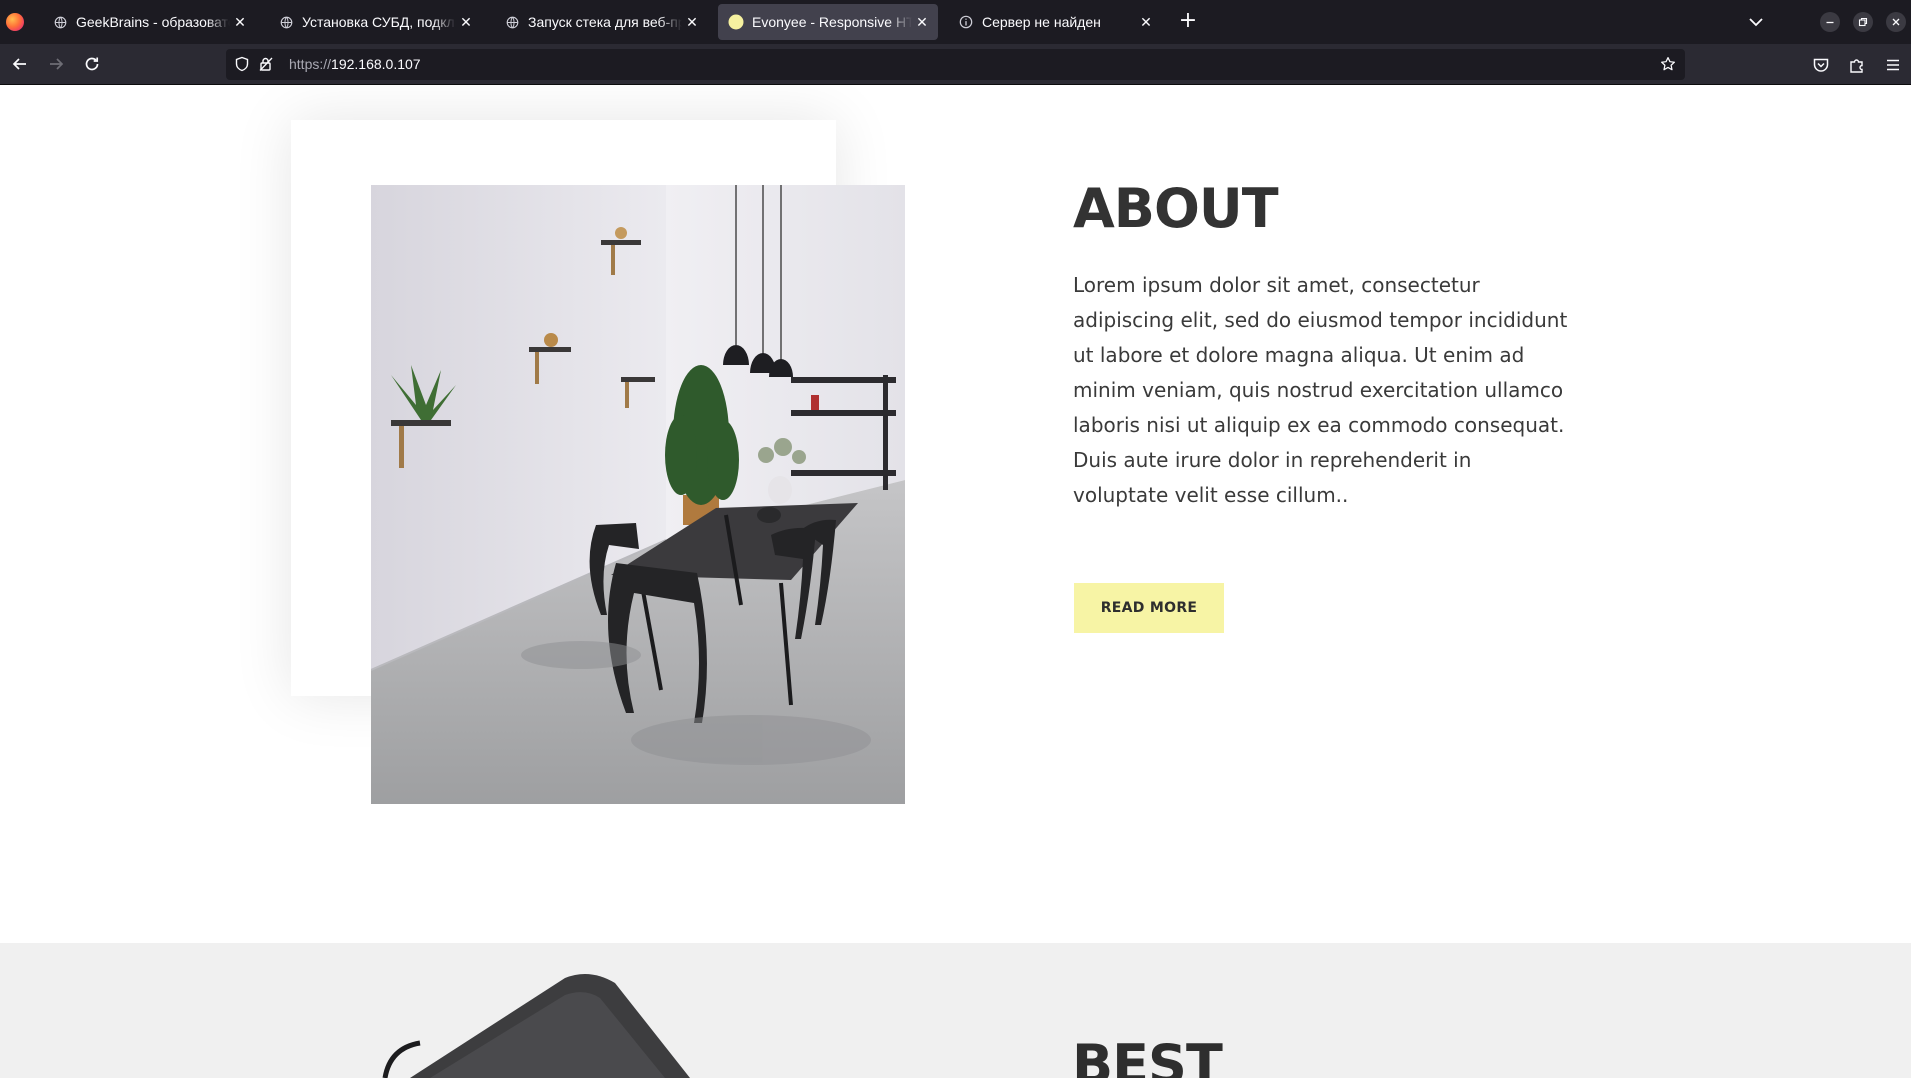 This screenshot has height=1078, width=1911. What do you see at coordinates (832, 22) in the screenshot?
I see `tab-title: Evonyee - Responsive HTML` at bounding box center [832, 22].